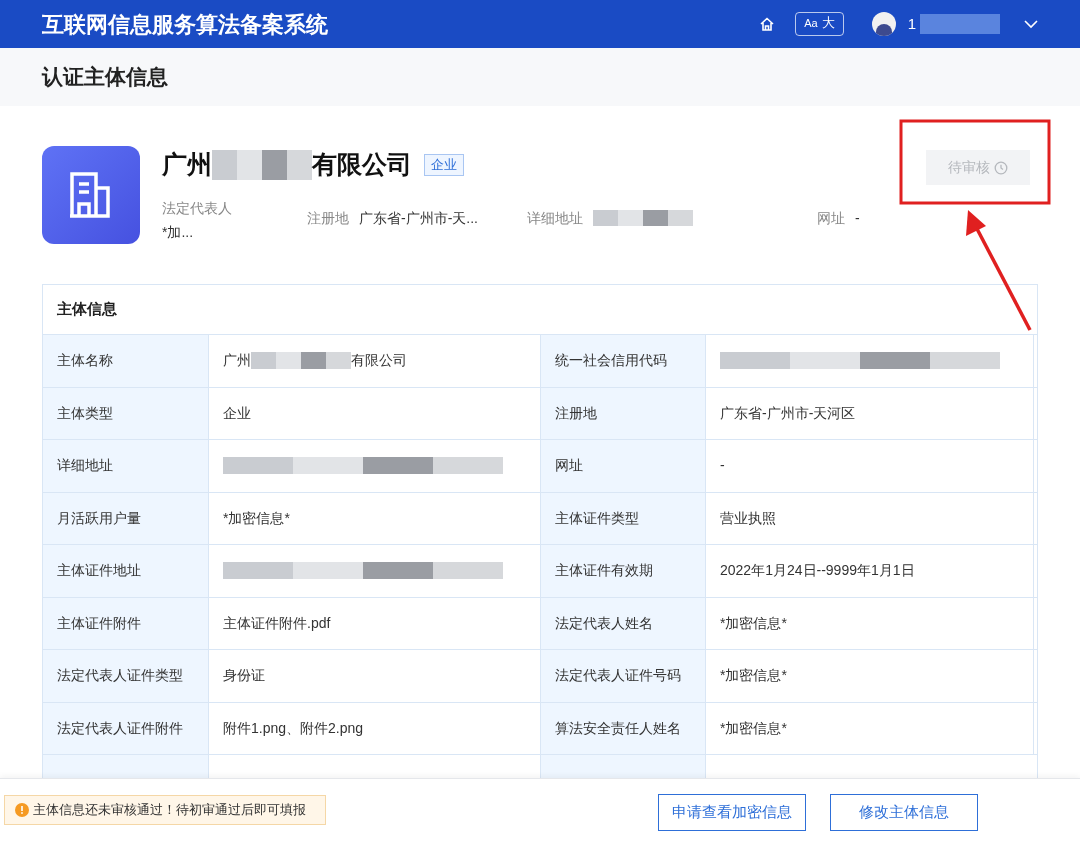 The width and height of the screenshot is (1080, 845). What do you see at coordinates (623, 571) in the screenshot?
I see `label-cell: 主体证件有效期` at bounding box center [623, 571].